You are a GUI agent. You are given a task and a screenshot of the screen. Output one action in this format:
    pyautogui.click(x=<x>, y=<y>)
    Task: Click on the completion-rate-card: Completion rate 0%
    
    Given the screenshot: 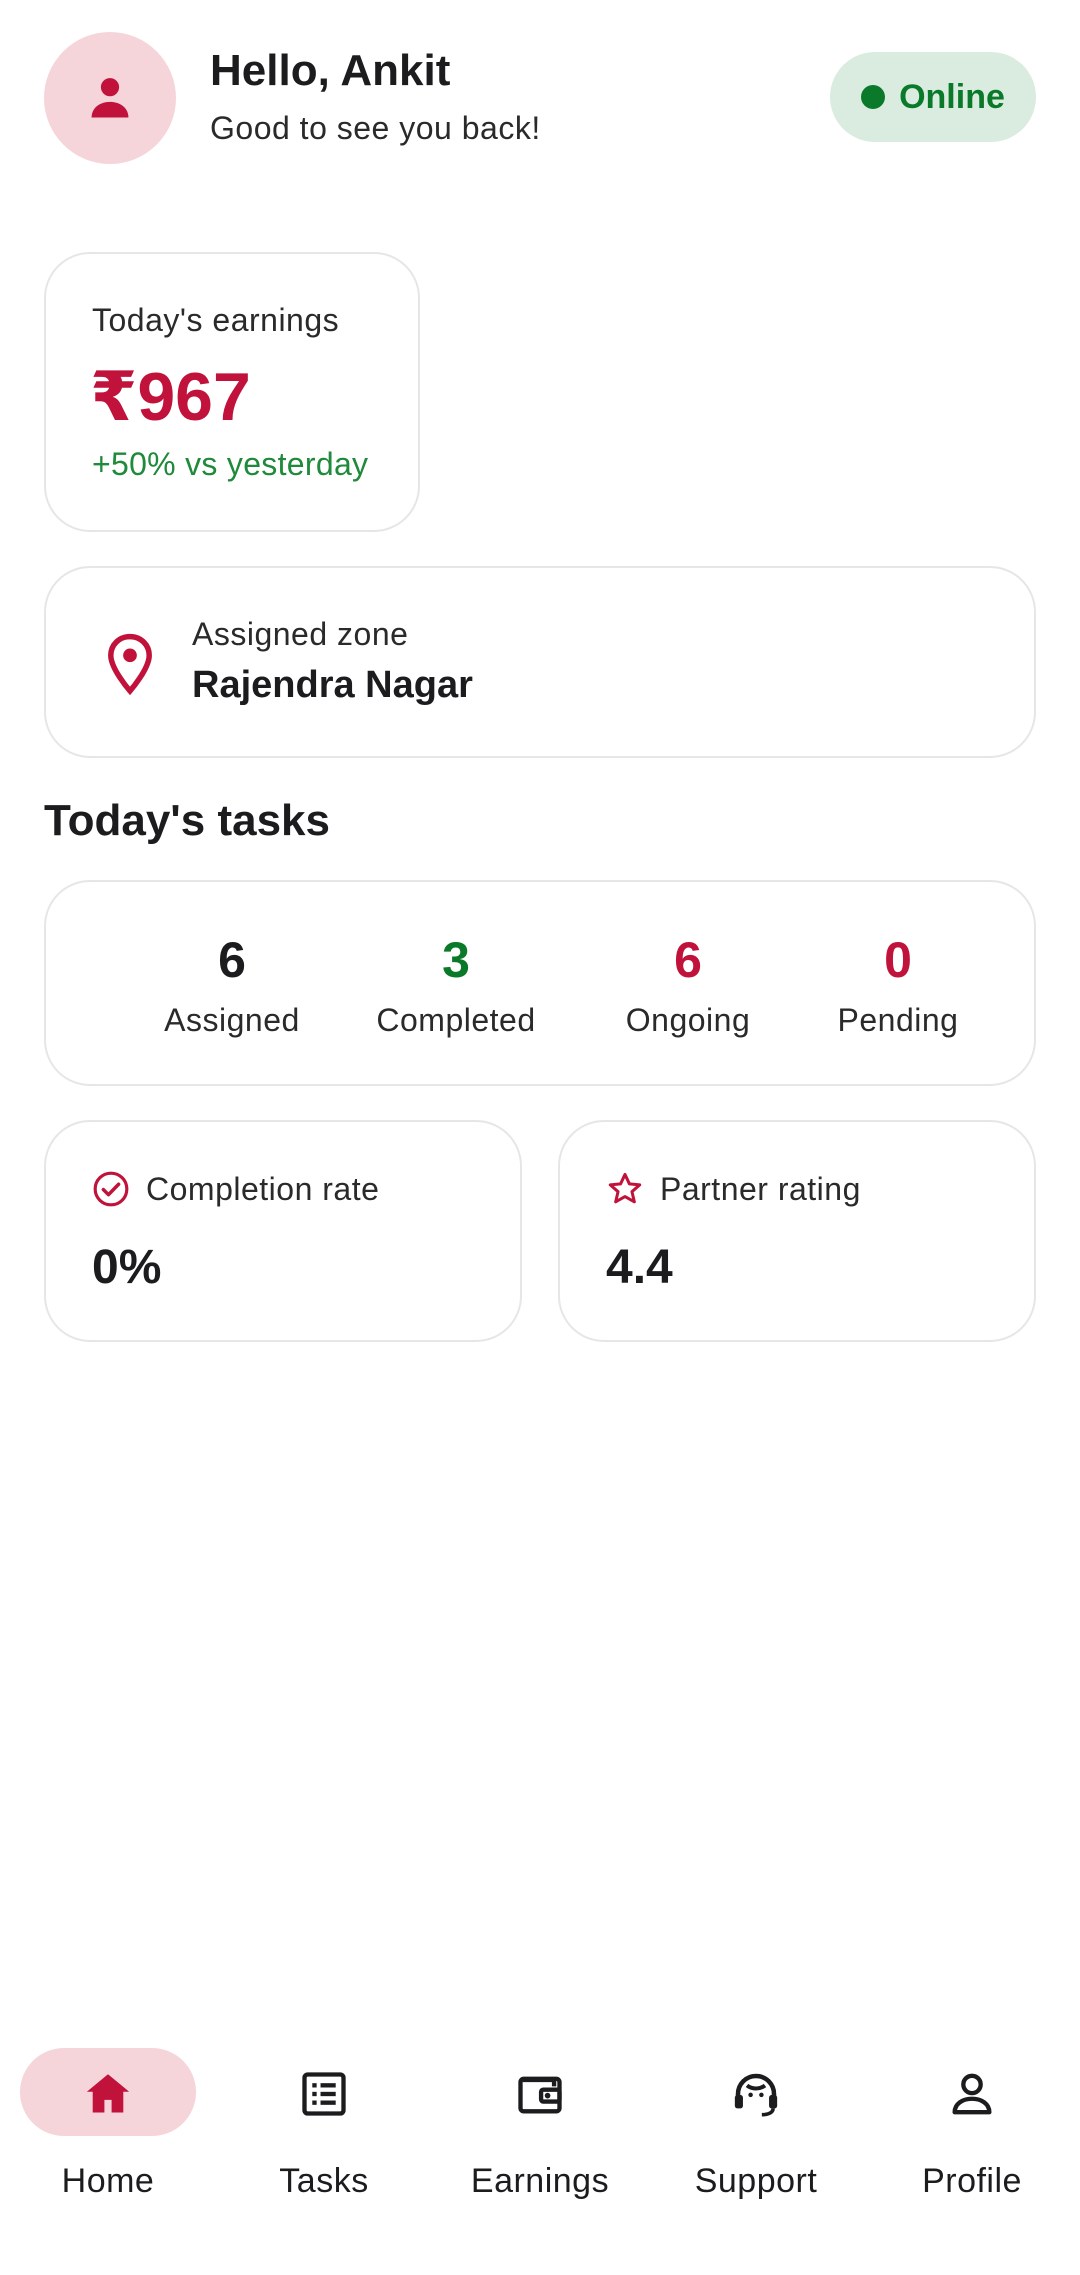 What is the action you would take?
    pyautogui.click(x=283, y=1231)
    